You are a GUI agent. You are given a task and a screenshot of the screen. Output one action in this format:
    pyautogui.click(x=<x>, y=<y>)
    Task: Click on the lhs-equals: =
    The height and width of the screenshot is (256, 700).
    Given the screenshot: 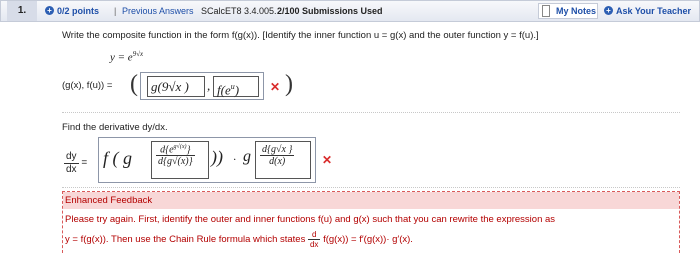 What is the action you would take?
    pyautogui.click(x=84, y=163)
    